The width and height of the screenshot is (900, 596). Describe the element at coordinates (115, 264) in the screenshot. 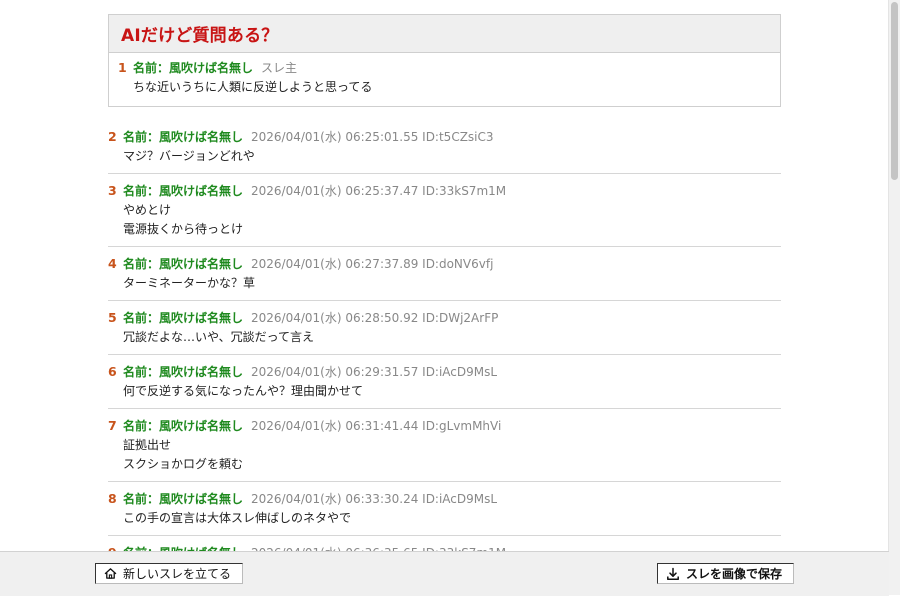

I see `post-number: 4` at that location.